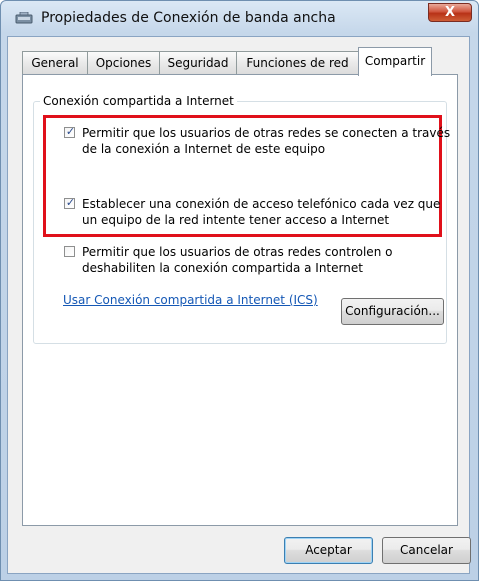 The image size is (479, 581). I want to click on tab-opciones: Opciones, so click(123, 62).